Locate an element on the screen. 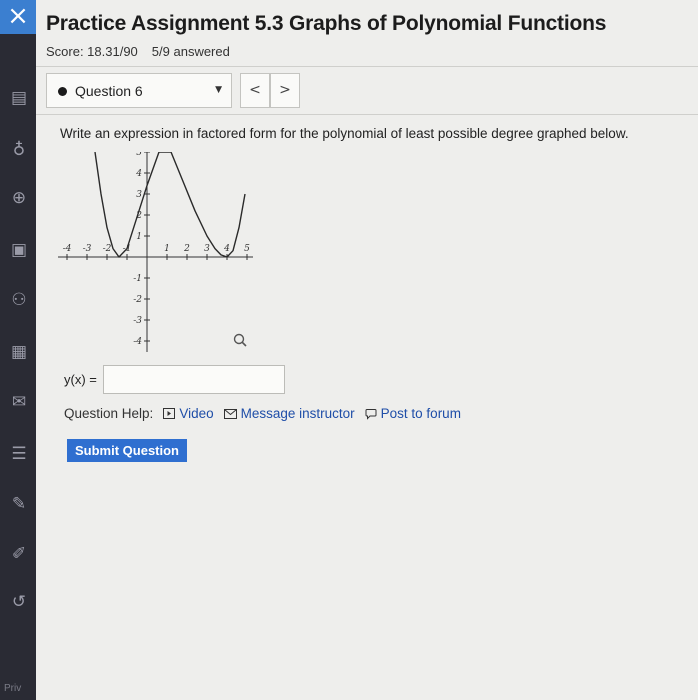 This screenshot has height=700, width=698. polynomial-curve is located at coordinates (170, 205).